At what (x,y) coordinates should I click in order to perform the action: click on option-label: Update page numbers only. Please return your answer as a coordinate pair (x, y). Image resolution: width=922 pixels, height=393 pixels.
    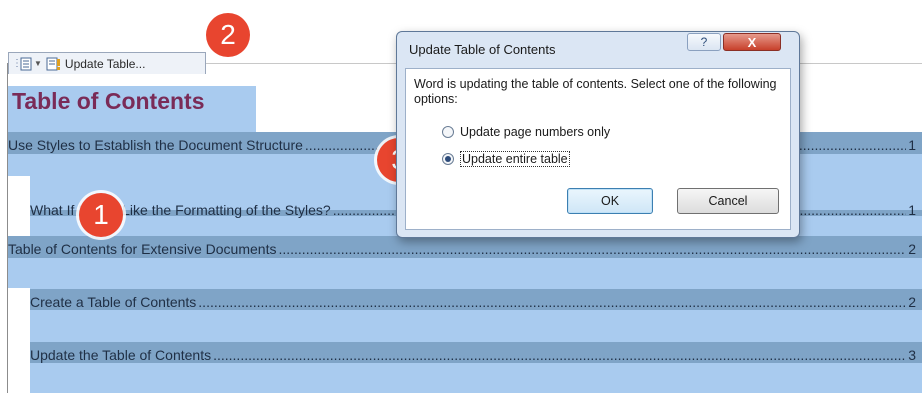
    Looking at the image, I should click on (535, 132).